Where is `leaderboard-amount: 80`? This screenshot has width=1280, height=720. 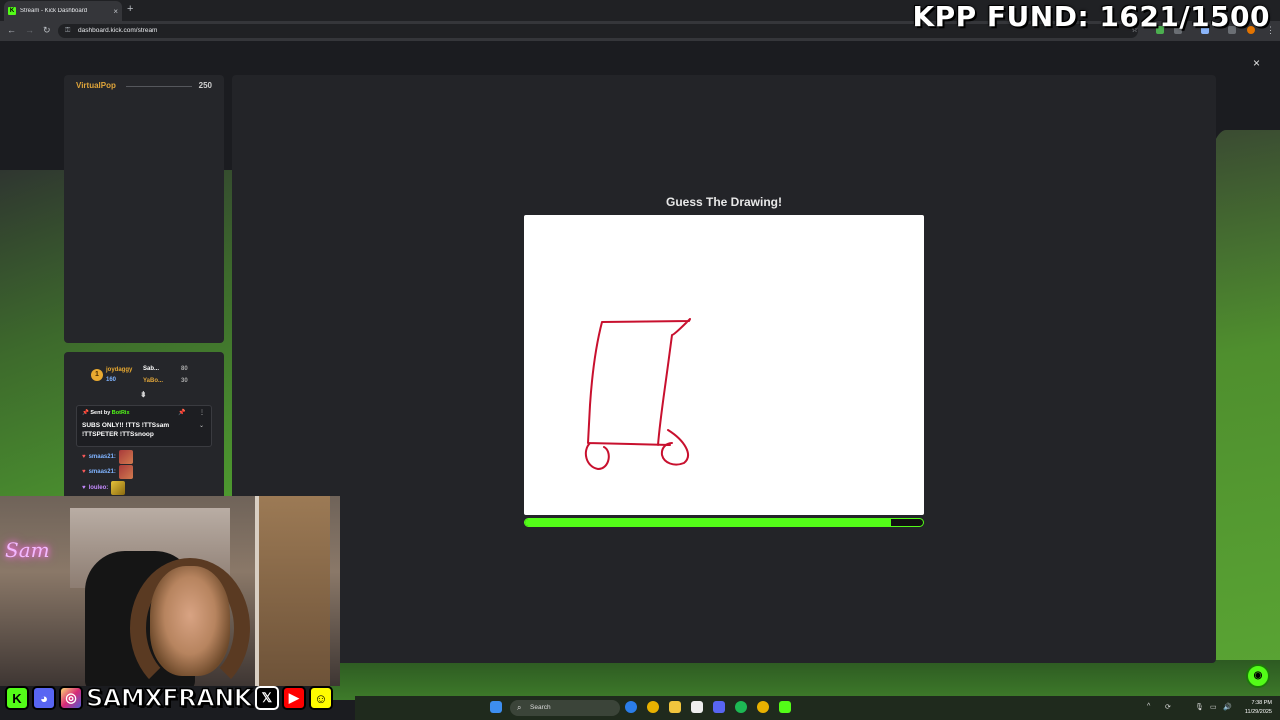 leaderboard-amount: 80 is located at coordinates (184, 369).